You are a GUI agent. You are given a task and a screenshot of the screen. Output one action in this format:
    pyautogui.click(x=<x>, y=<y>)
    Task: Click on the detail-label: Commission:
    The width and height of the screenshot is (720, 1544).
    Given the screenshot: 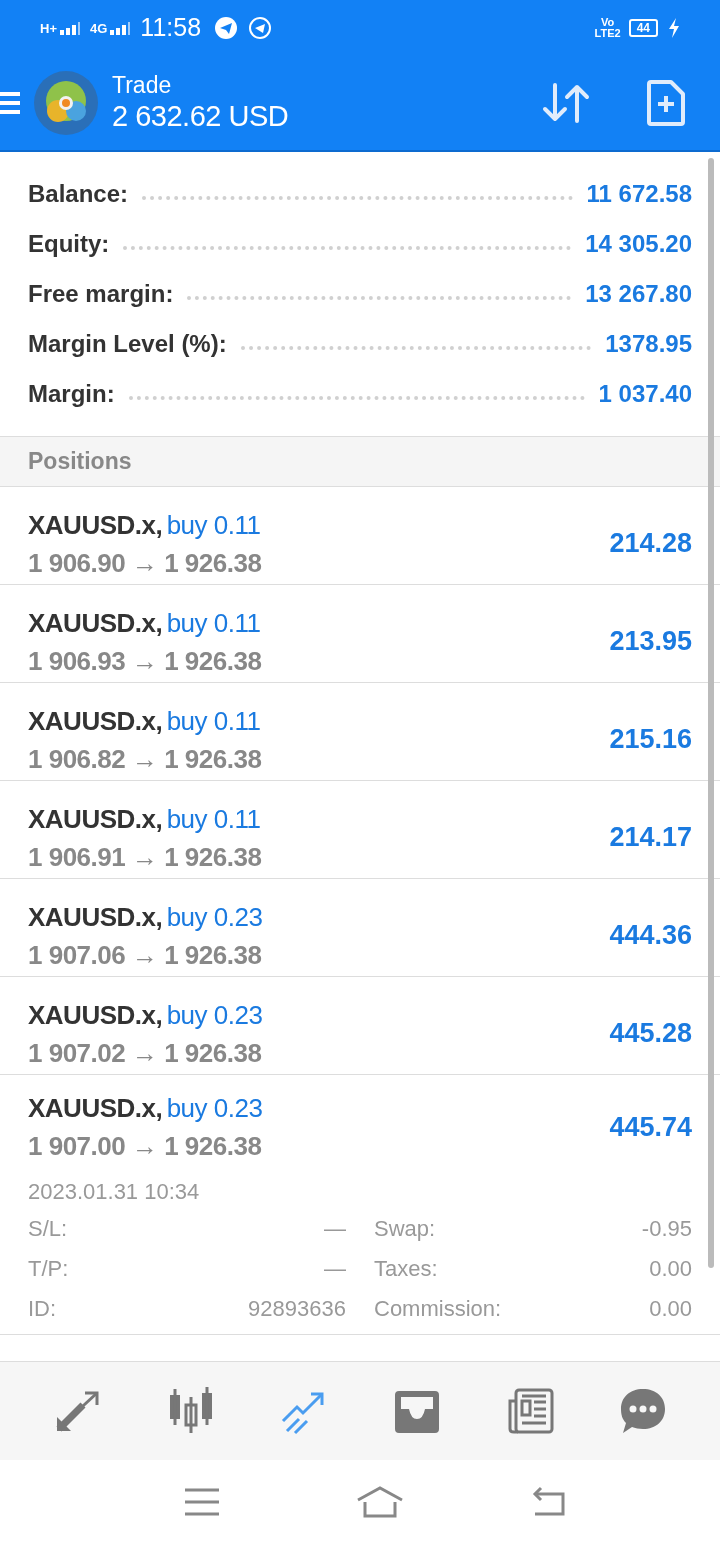 What is the action you would take?
    pyautogui.click(x=438, y=1308)
    